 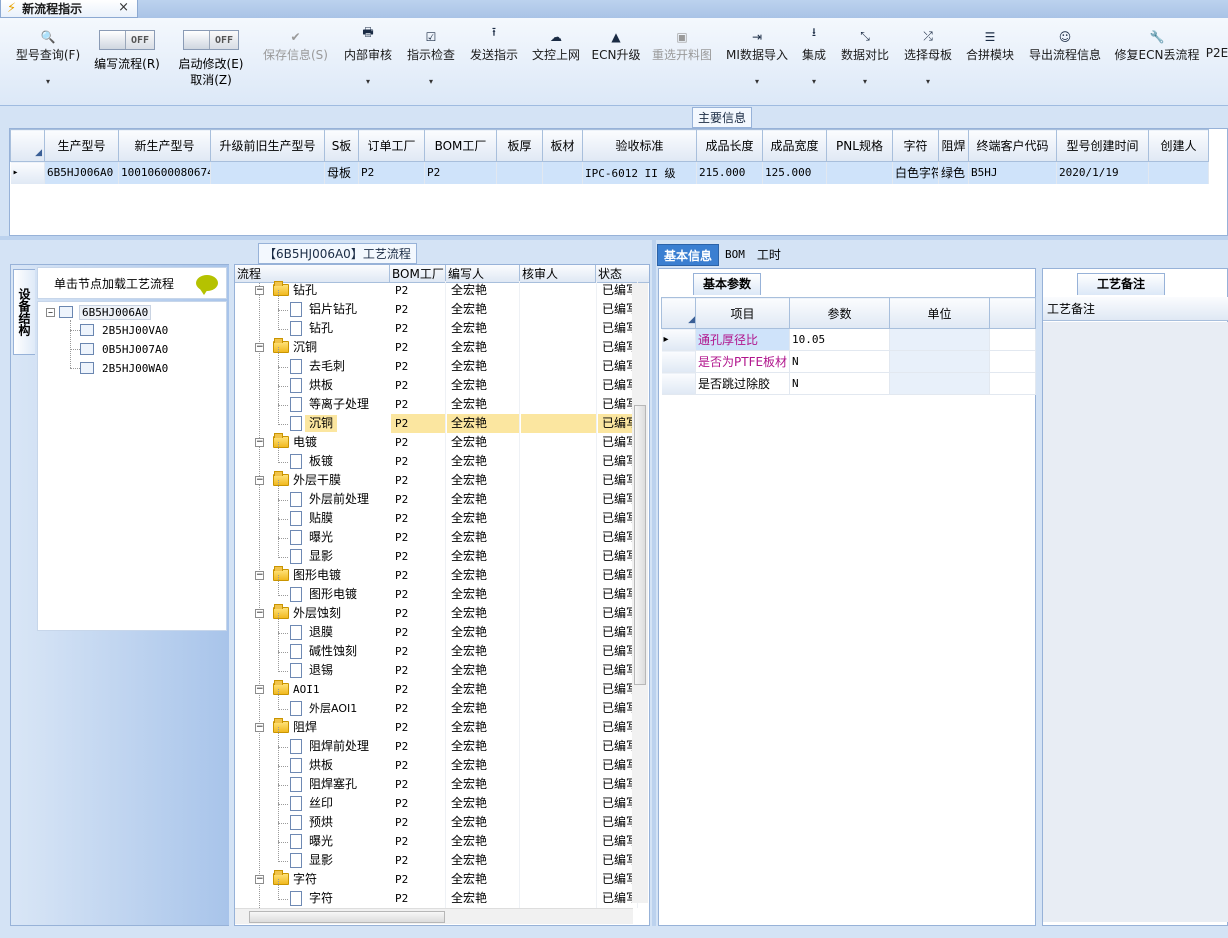 I want to click on modify-switch: OFF, so click(x=211, y=40).